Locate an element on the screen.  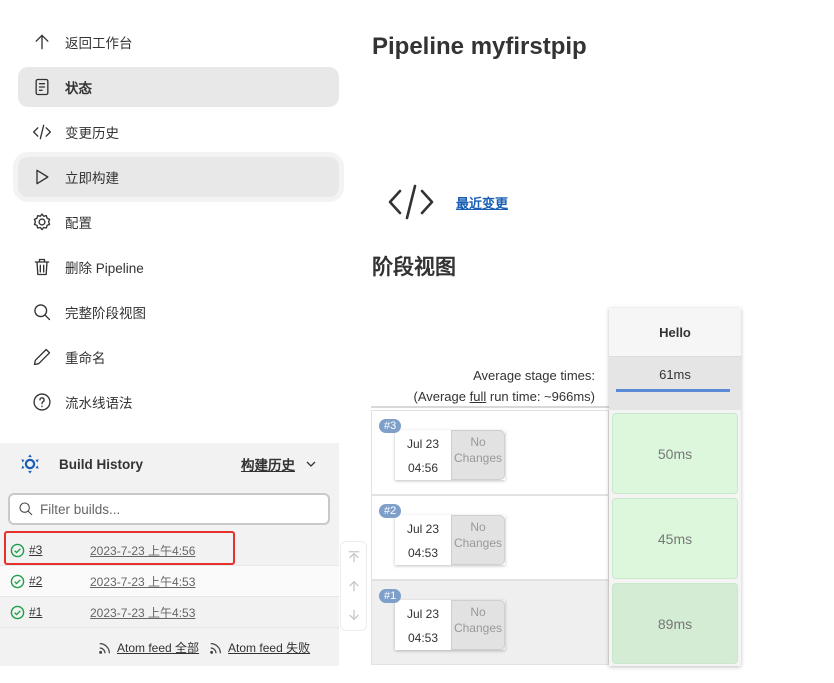
build-history-icon is located at coordinates (30, 464).